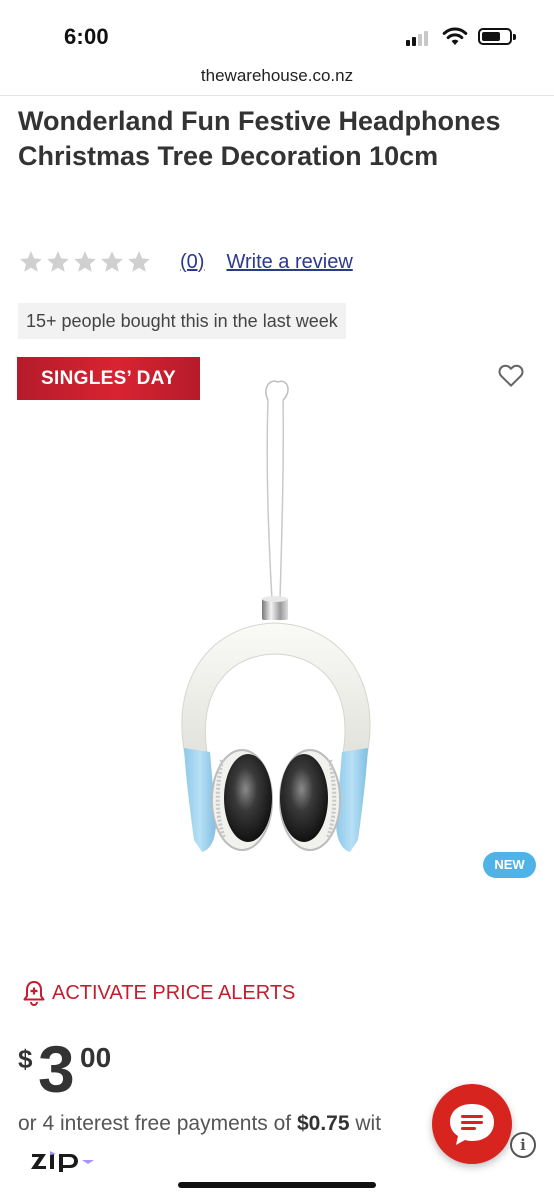  I want to click on battery-icon, so click(497, 36).